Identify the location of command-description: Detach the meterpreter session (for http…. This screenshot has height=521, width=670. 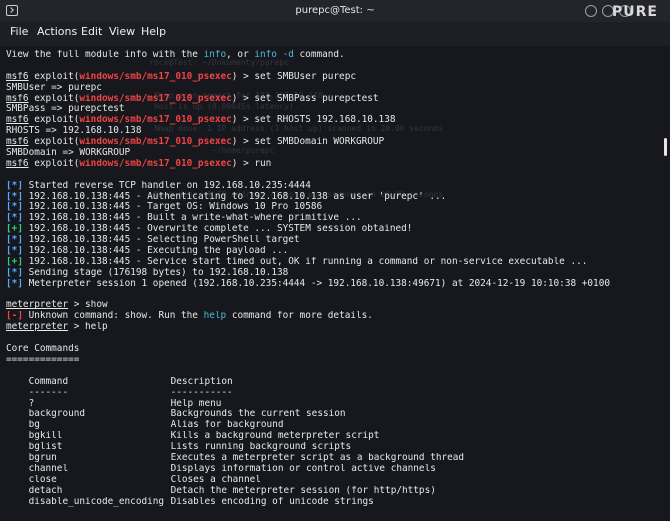
(303, 490).